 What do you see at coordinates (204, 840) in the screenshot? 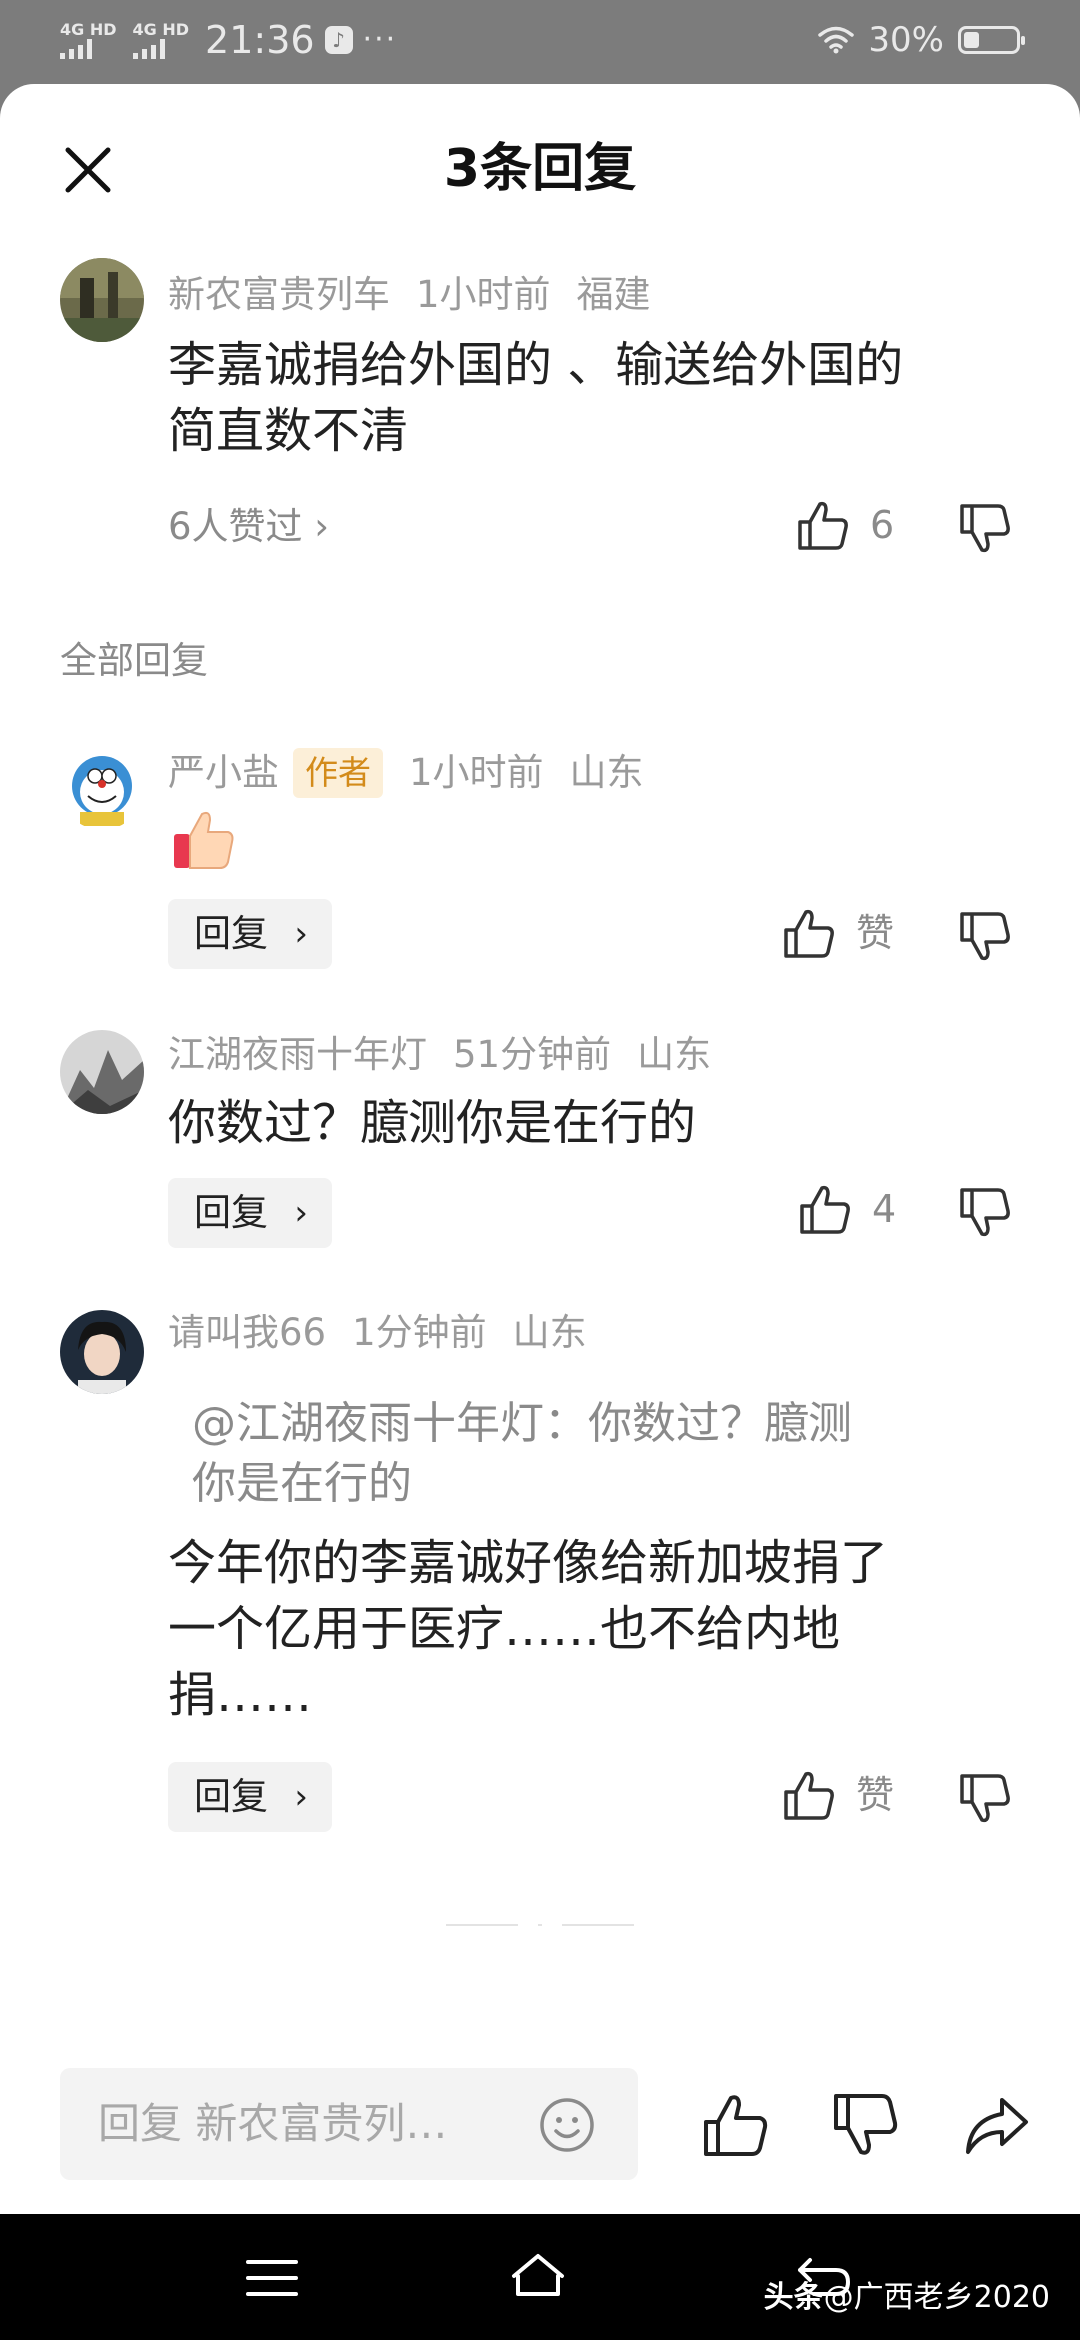
I see `thumbs-up-emoji-icon` at bounding box center [204, 840].